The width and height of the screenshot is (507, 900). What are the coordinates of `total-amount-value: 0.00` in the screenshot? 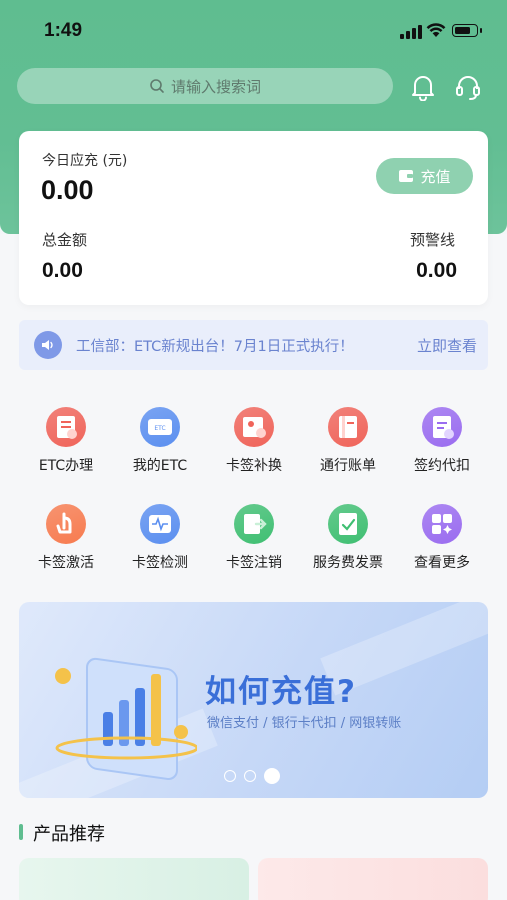 It's located at (62, 270).